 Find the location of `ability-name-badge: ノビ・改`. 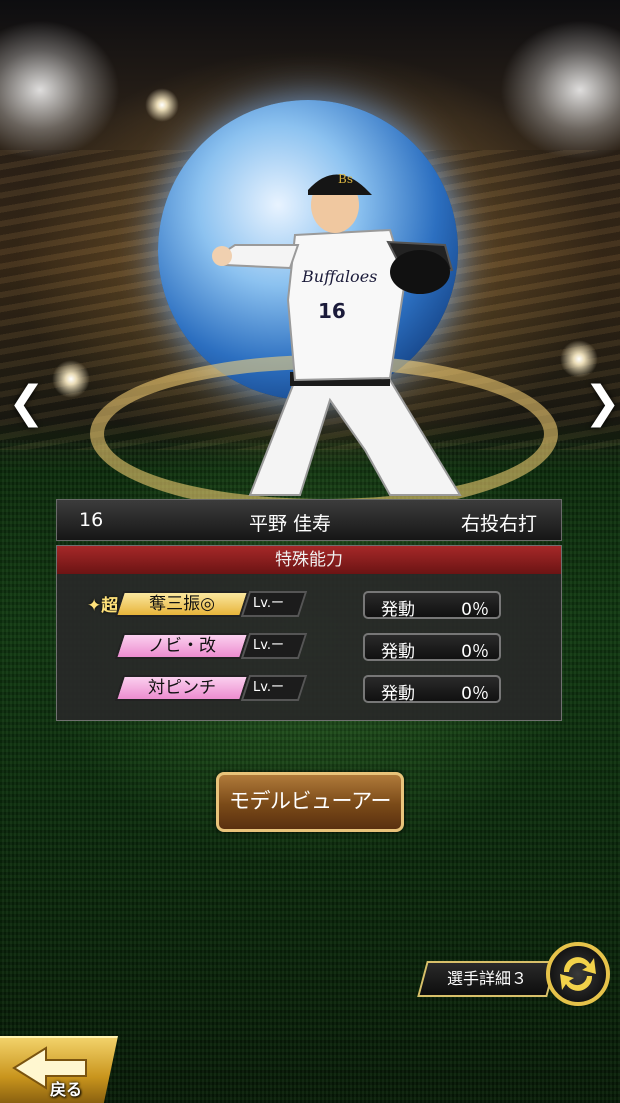

ability-name-badge: ノビ・改 is located at coordinates (182, 646).